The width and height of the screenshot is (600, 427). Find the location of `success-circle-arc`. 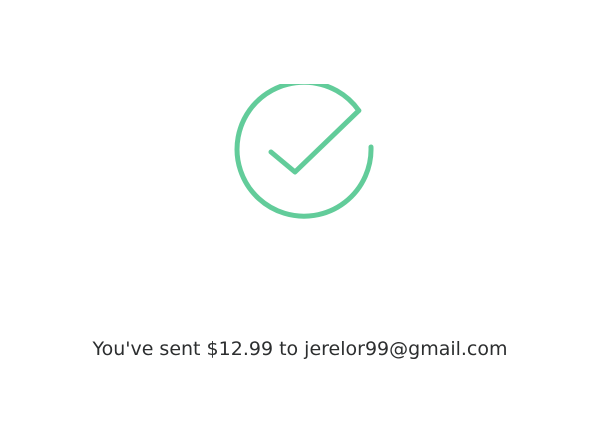

success-circle-arc is located at coordinates (304, 151).